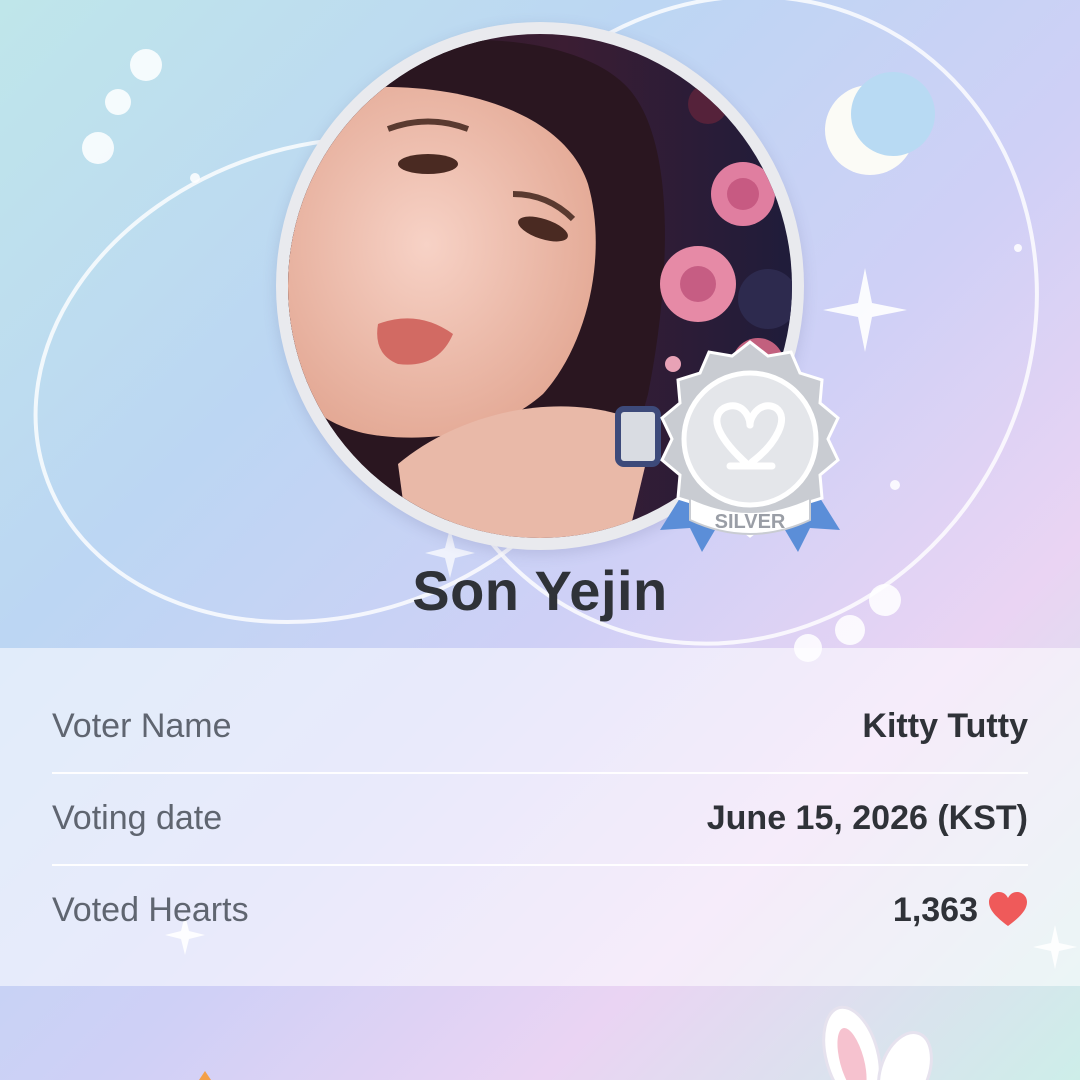 The image size is (1080, 1080). What do you see at coordinates (750, 522) in the screenshot?
I see `badge-tier-label: SILVER` at bounding box center [750, 522].